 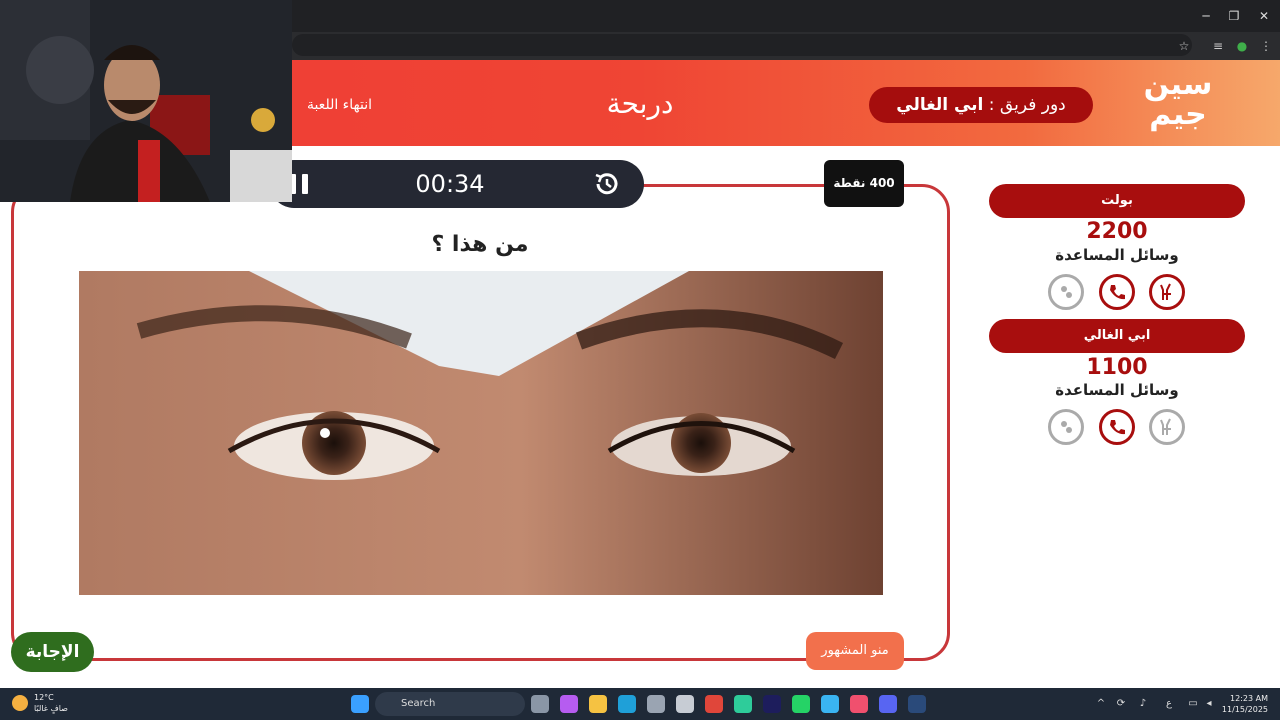 What do you see at coordinates (1242, 46) in the screenshot?
I see `extension-icon: ●` at bounding box center [1242, 46].